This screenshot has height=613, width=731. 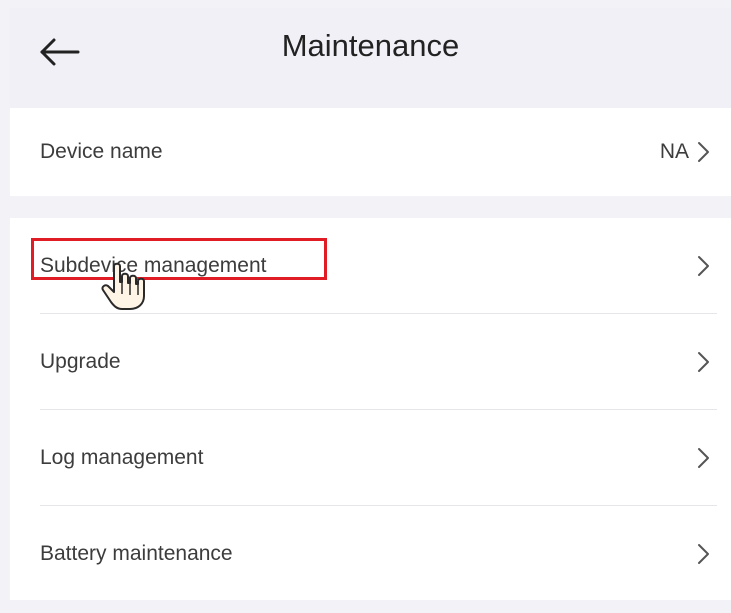 What do you see at coordinates (153, 265) in the screenshot?
I see `menu-item-label: Subdevice management` at bounding box center [153, 265].